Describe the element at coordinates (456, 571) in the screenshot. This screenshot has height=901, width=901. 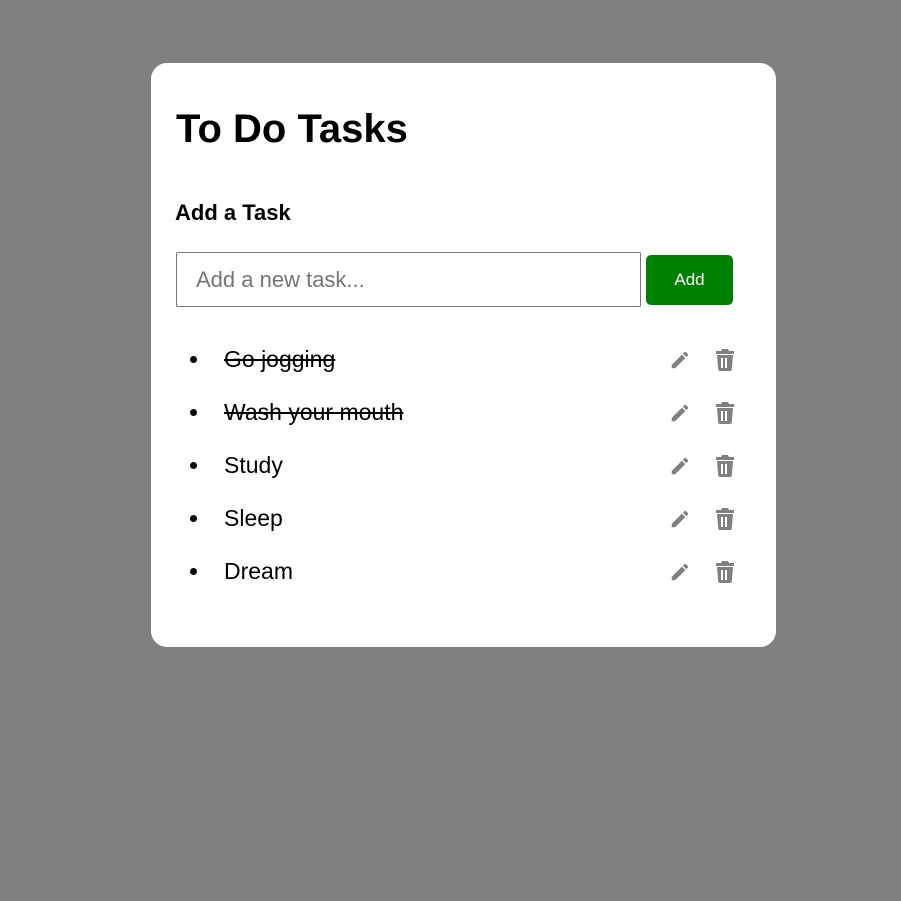
I see `task-item: Dream` at that location.